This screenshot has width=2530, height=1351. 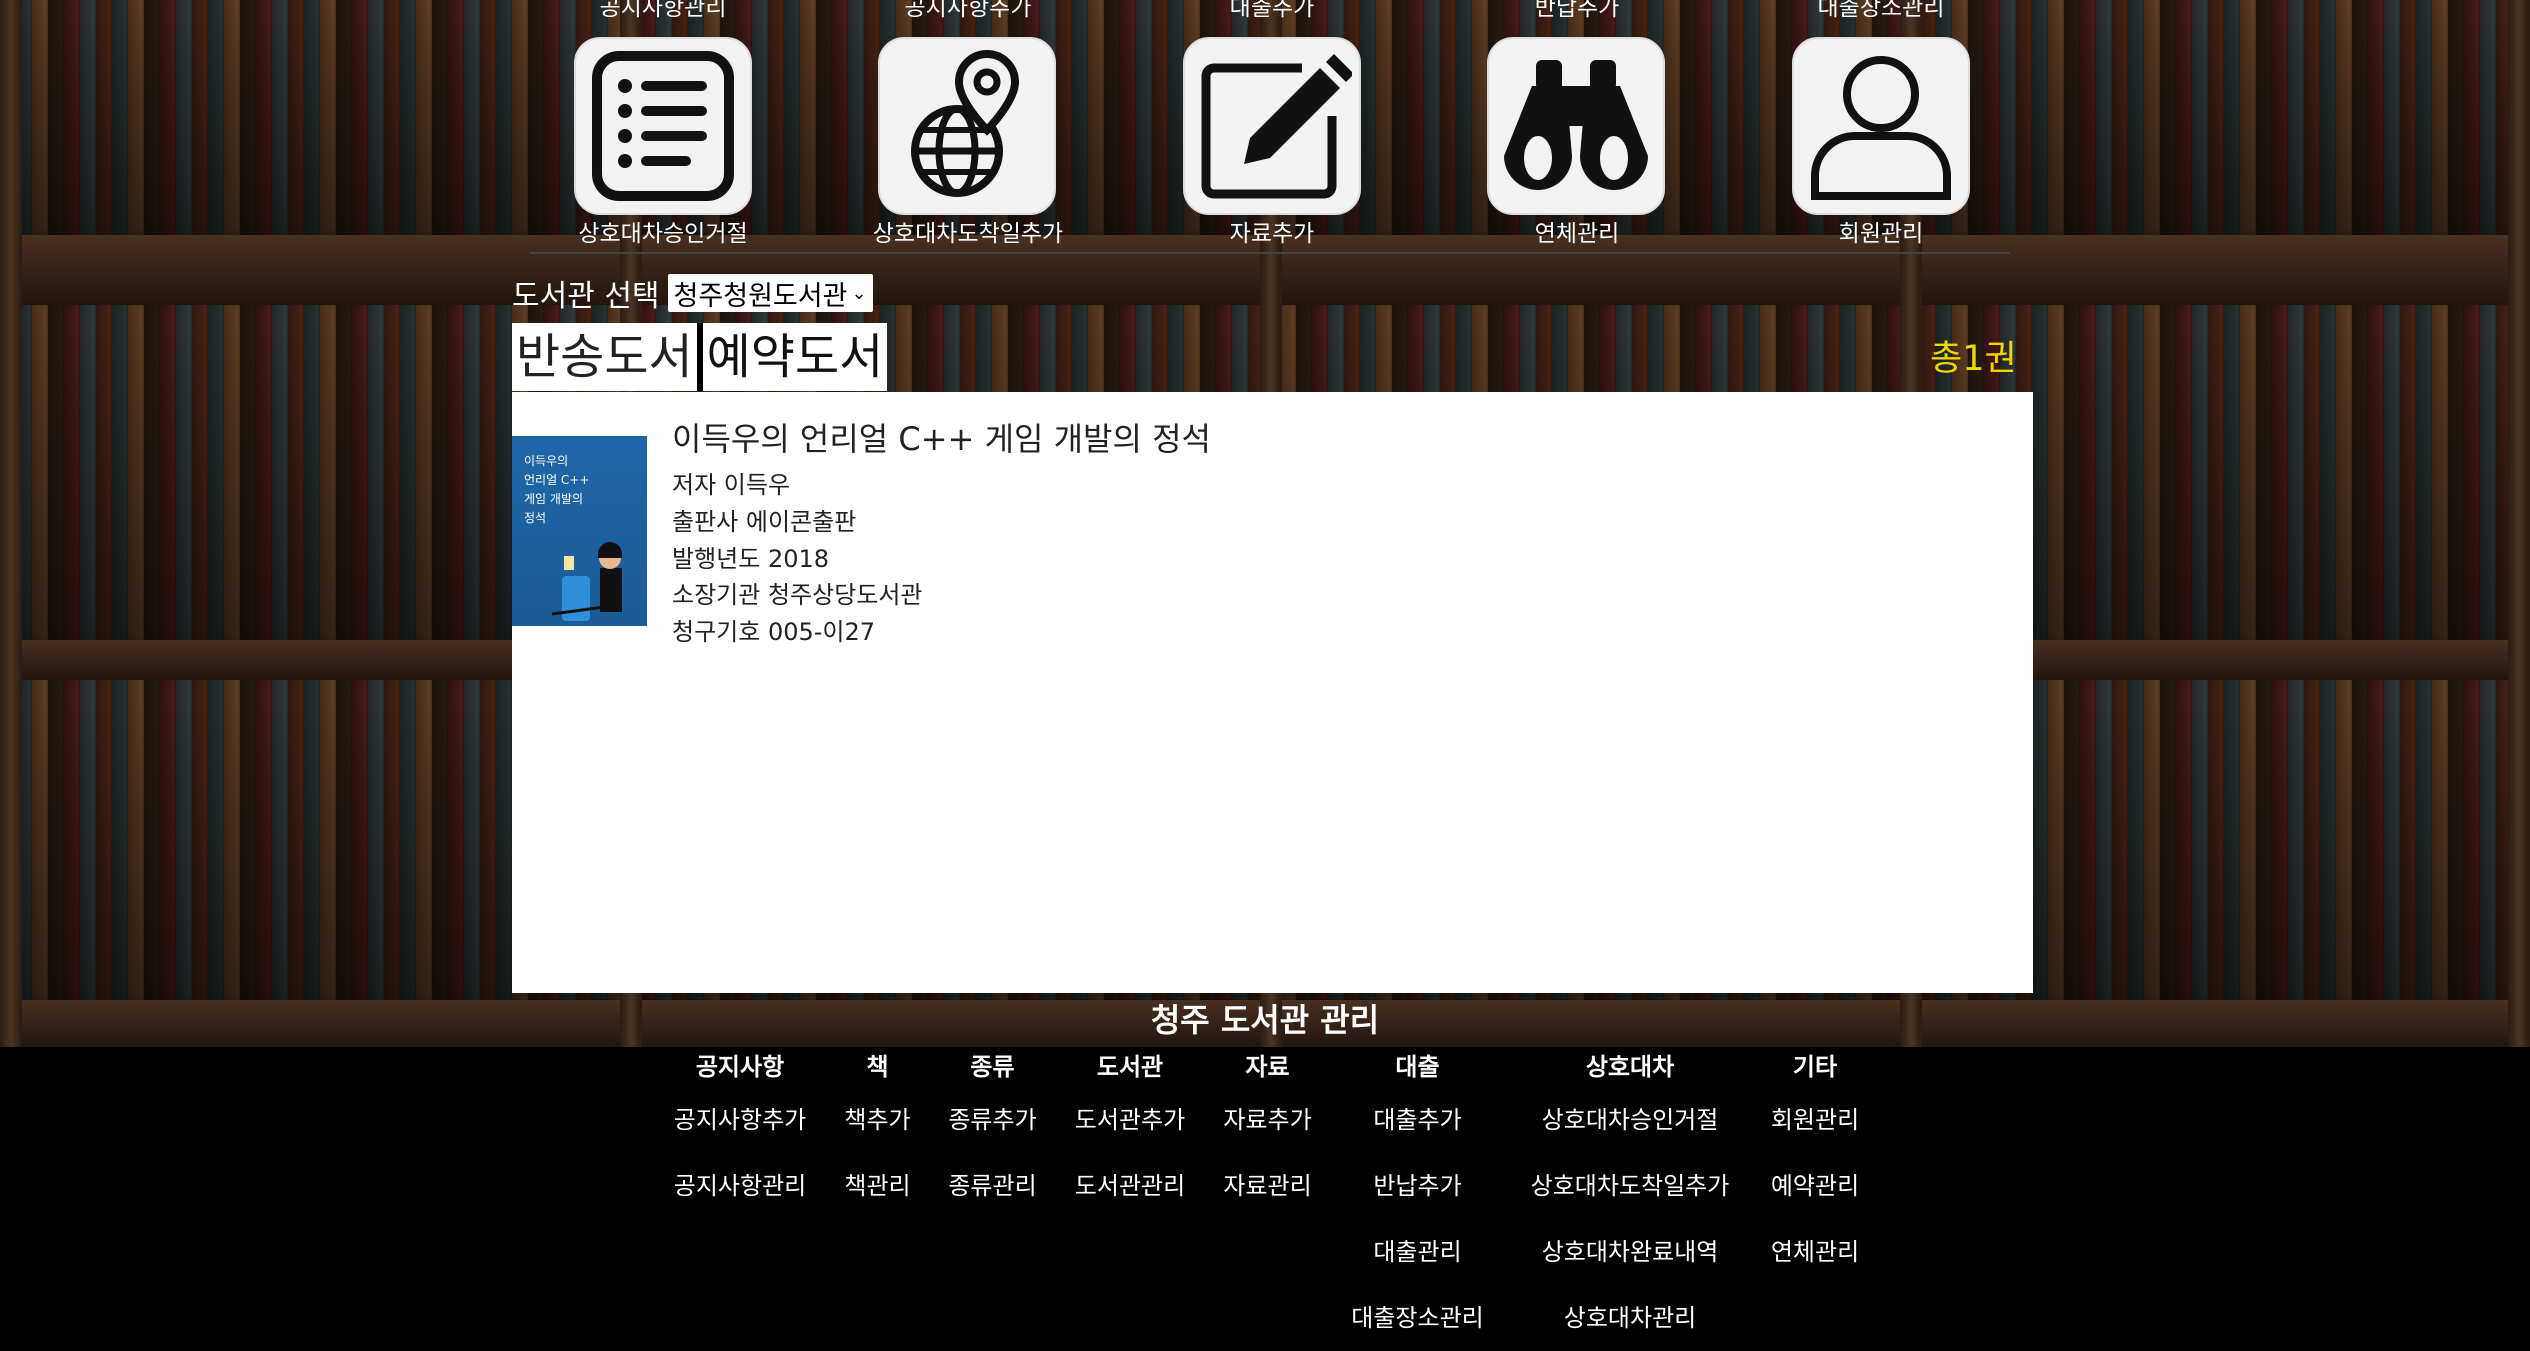 What do you see at coordinates (1417, 1252) in the screenshot?
I see `footer-link: 대출관리` at bounding box center [1417, 1252].